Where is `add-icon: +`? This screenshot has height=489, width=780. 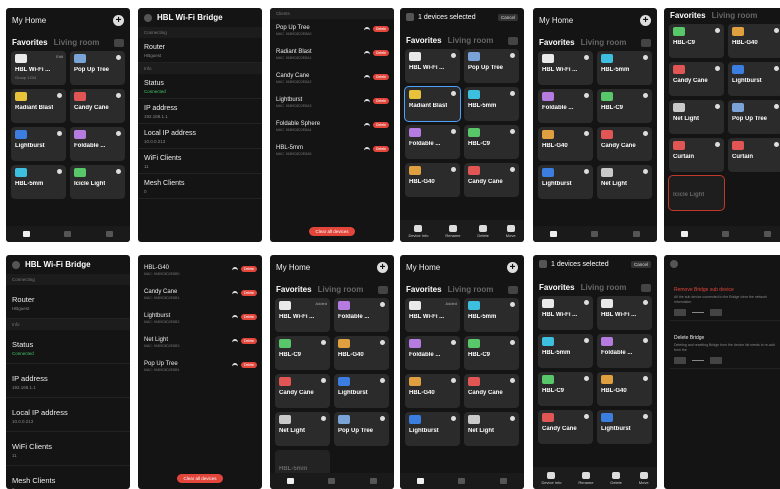
add-icon: + is located at coordinates (118, 20).